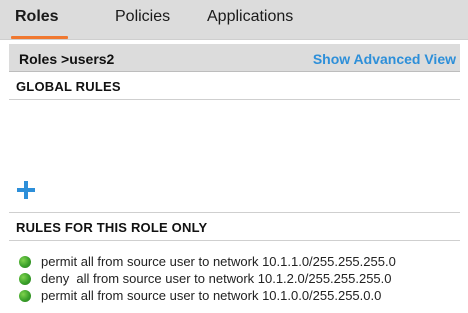 The width and height of the screenshot is (468, 313). I want to click on add-rule-button, so click(26, 190).